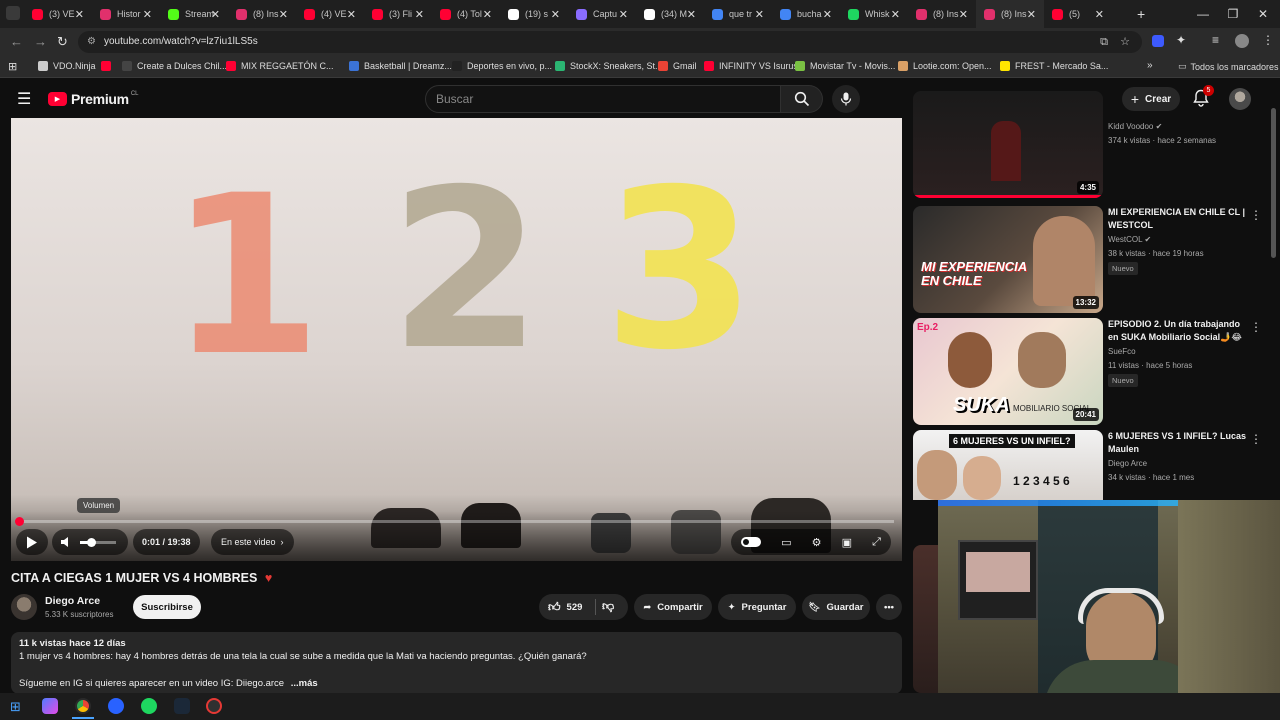  What do you see at coordinates (806, 14) in the screenshot?
I see `browser-tab: bucha ✕` at bounding box center [806, 14].